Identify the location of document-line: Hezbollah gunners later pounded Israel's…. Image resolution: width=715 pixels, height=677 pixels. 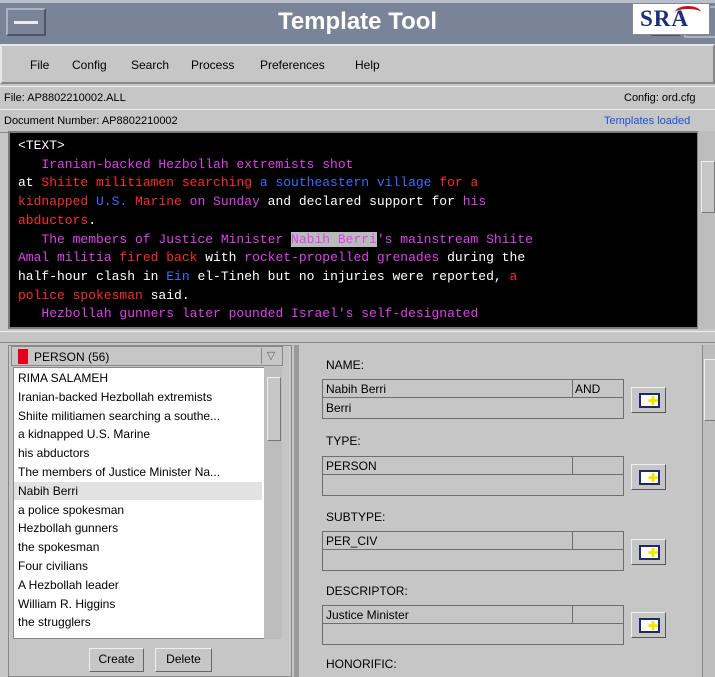
(275, 314).